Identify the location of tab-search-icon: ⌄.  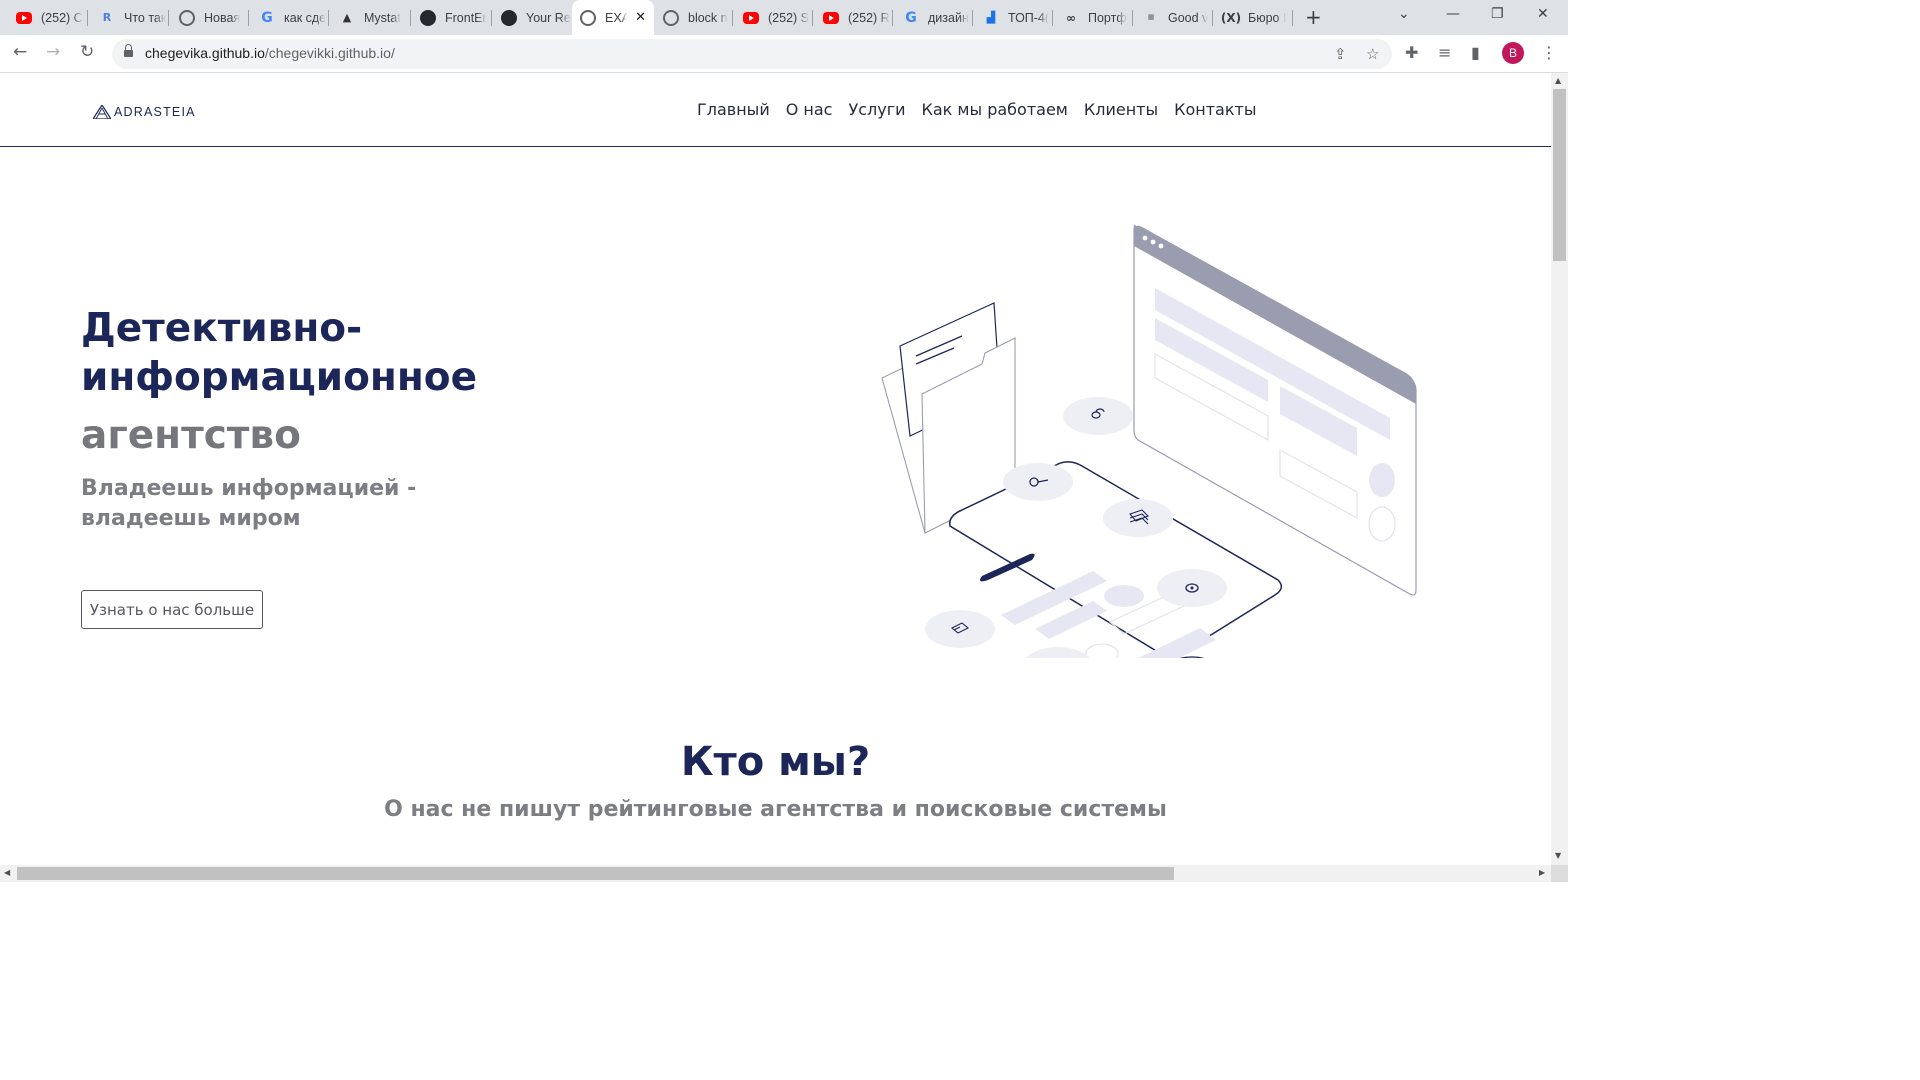
(1404, 14).